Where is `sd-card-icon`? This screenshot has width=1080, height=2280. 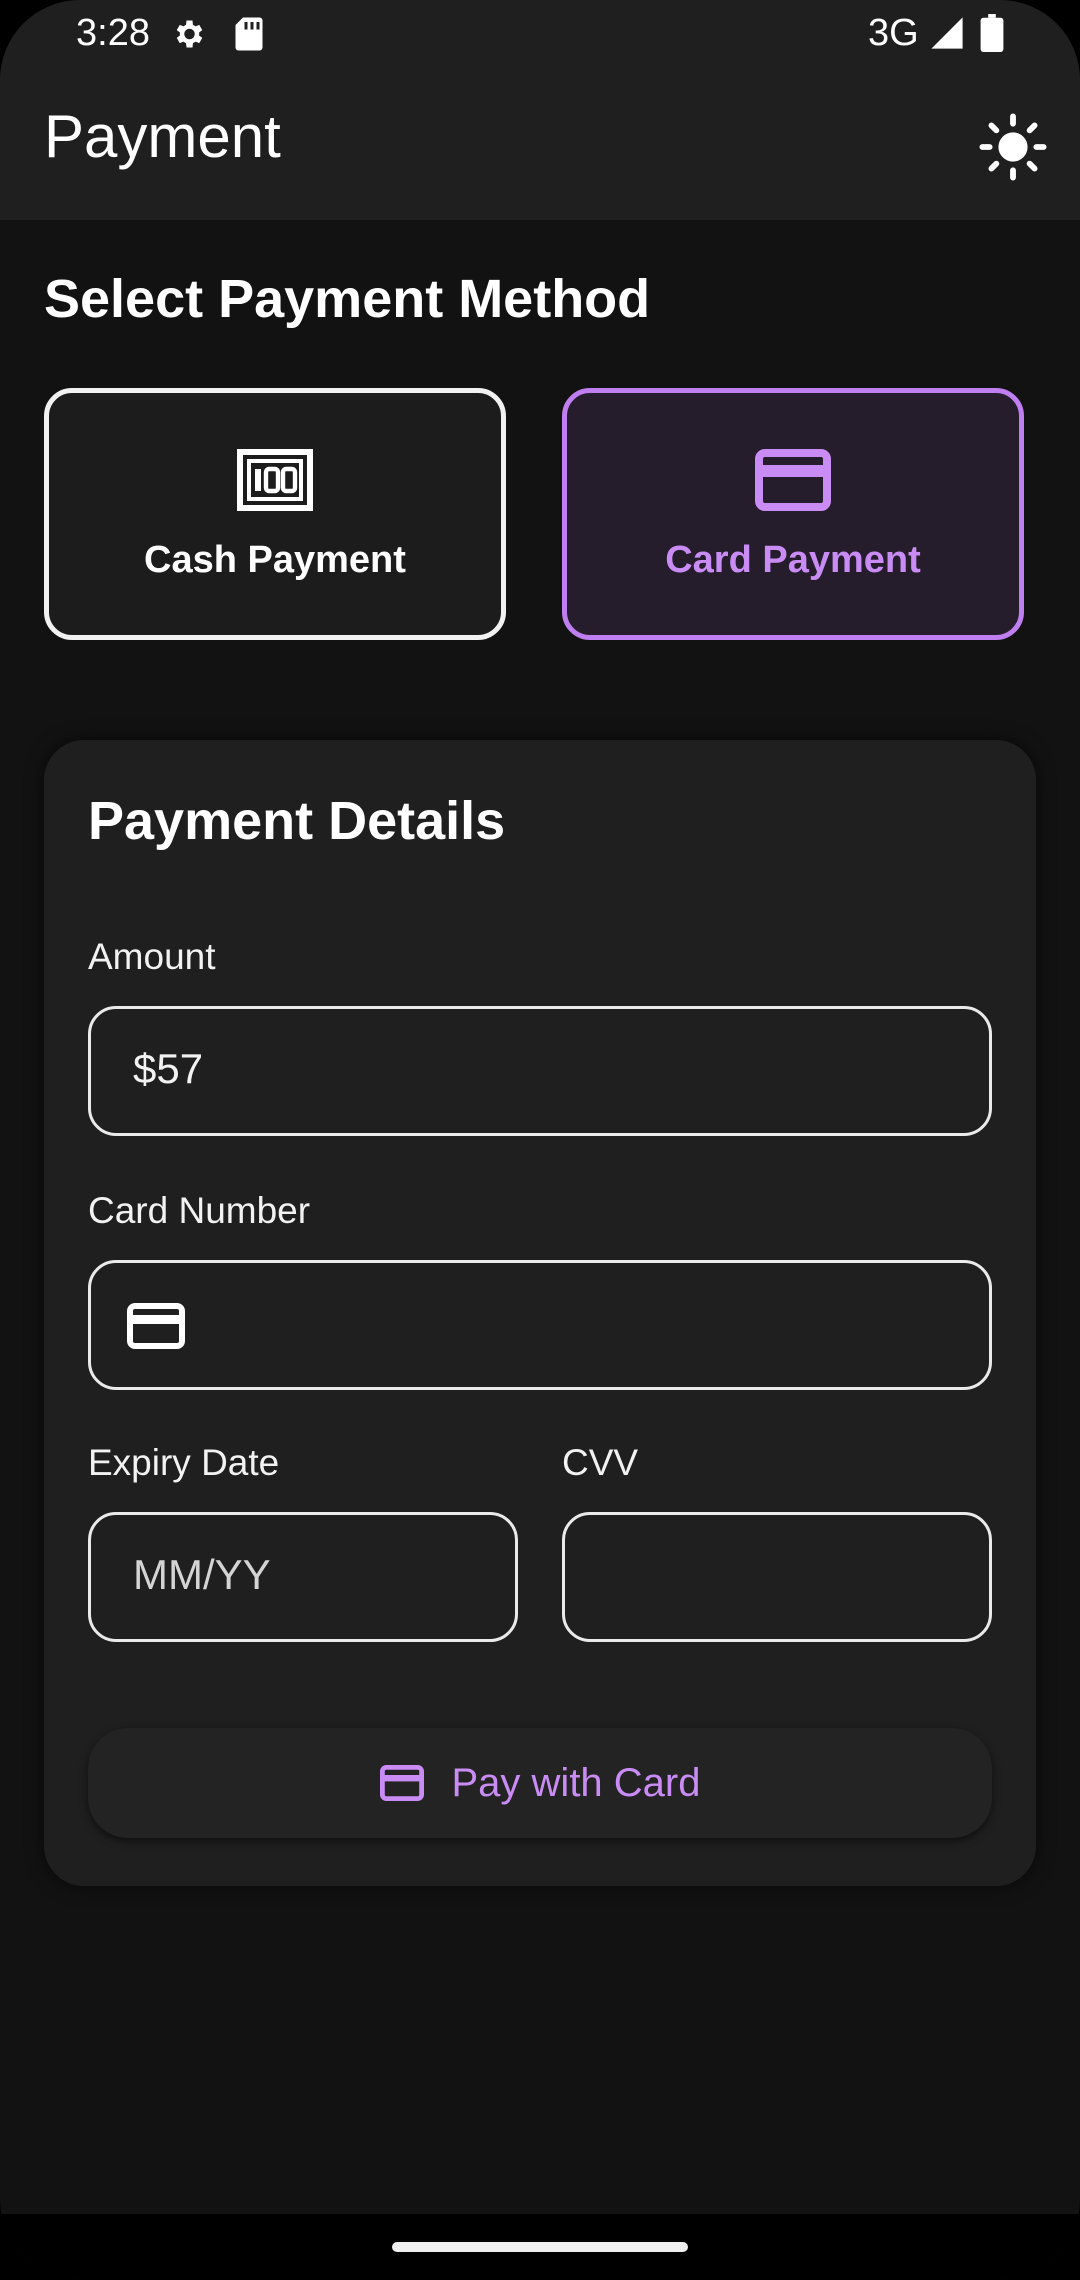
sd-card-icon is located at coordinates (249, 34).